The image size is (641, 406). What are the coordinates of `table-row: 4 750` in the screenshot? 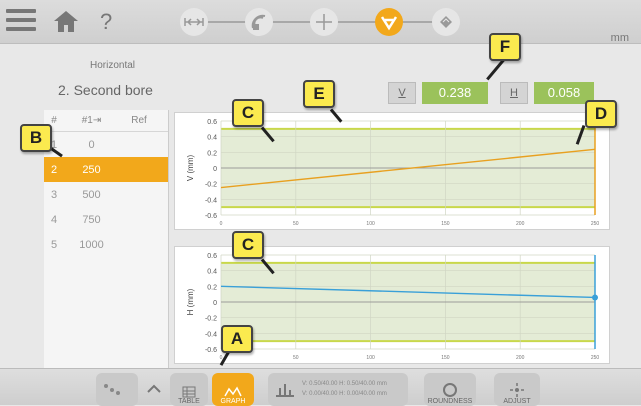 It's located at (106, 219).